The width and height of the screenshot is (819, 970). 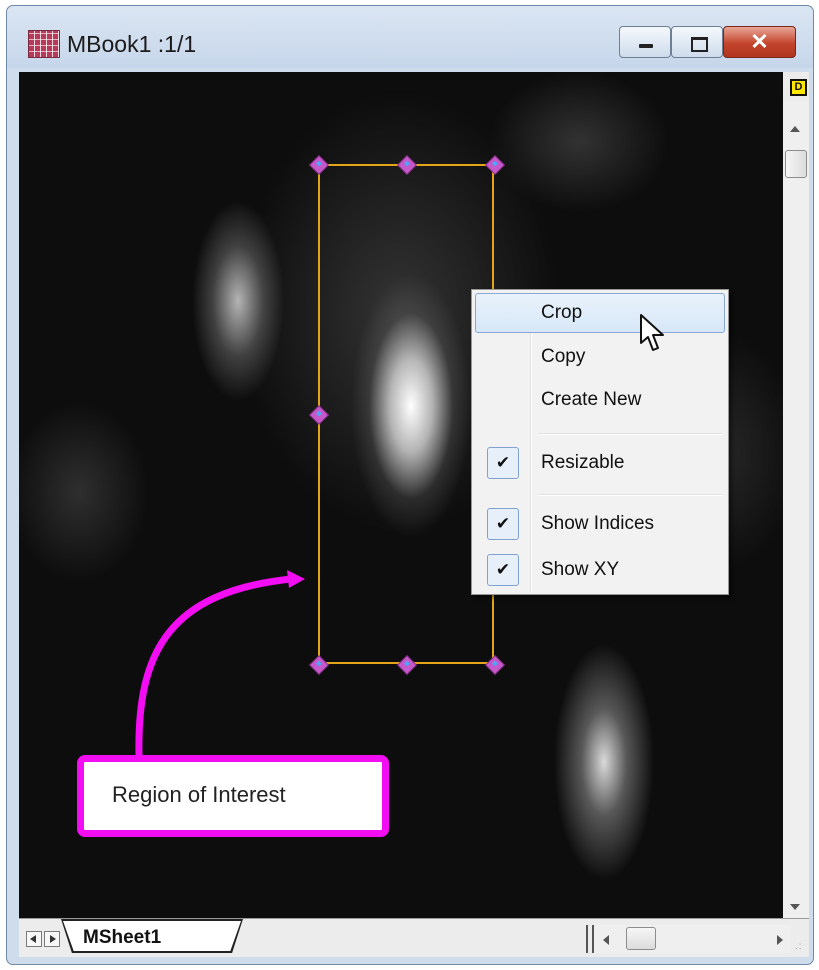 I want to click on minimize-icon, so click(x=646, y=46).